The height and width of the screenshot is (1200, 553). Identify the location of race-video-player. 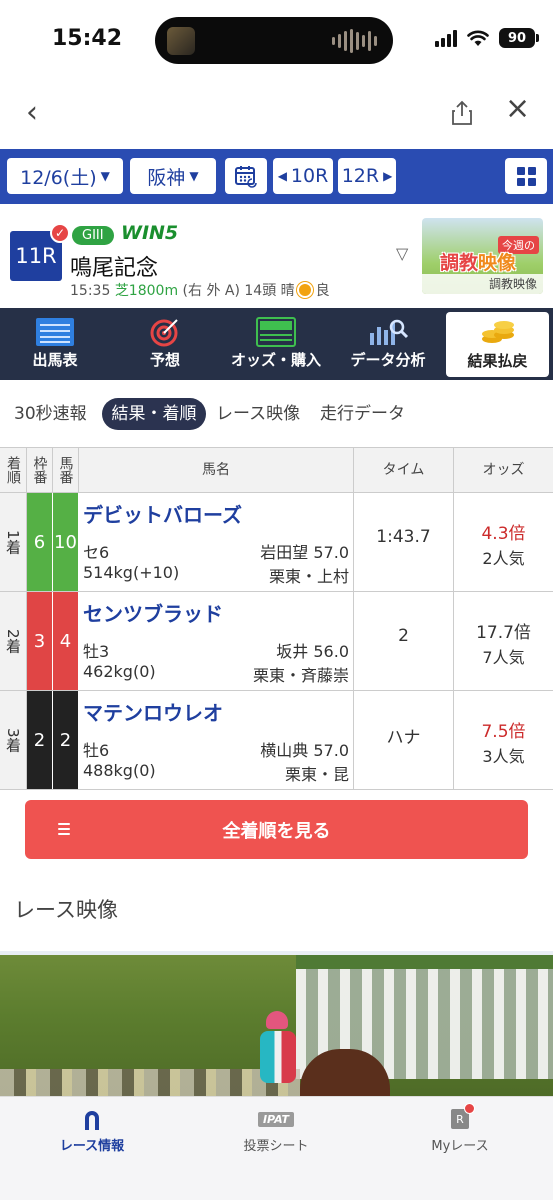
(276, 1023).